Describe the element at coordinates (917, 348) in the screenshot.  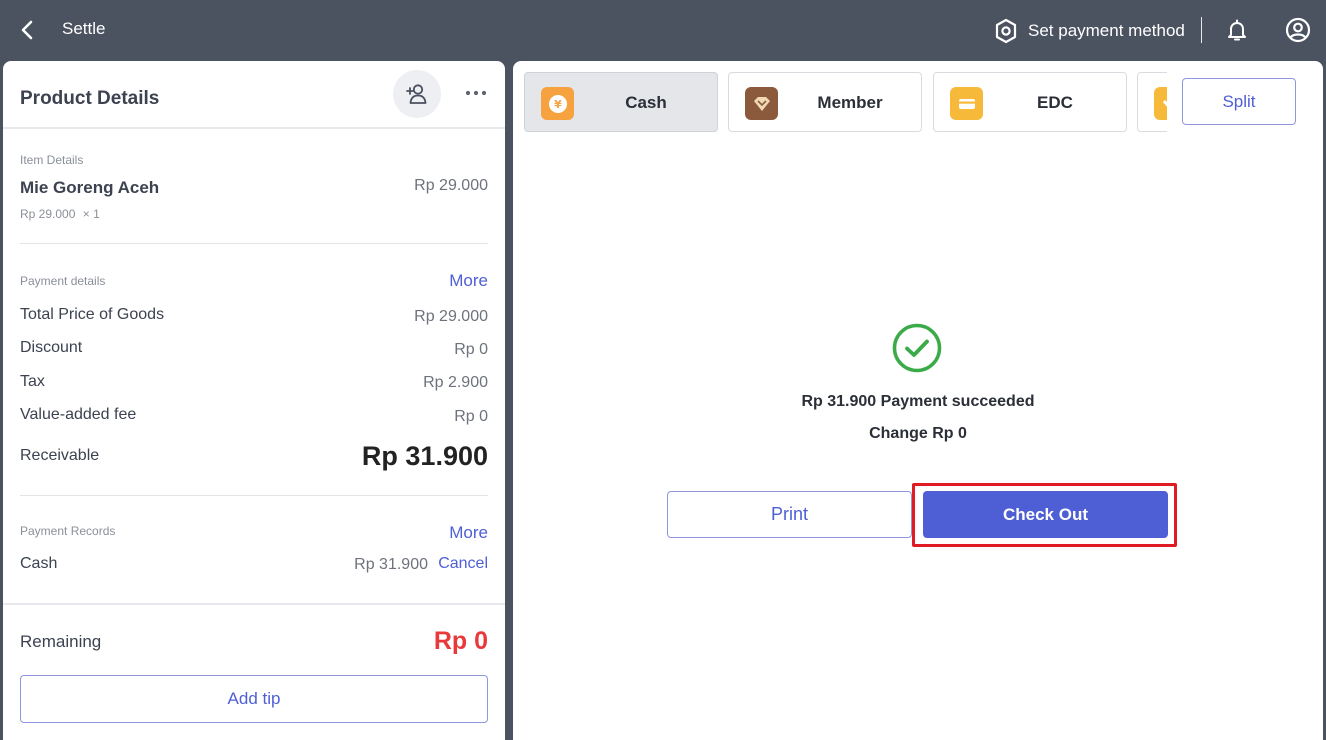
I see `check-circle-icon` at that location.